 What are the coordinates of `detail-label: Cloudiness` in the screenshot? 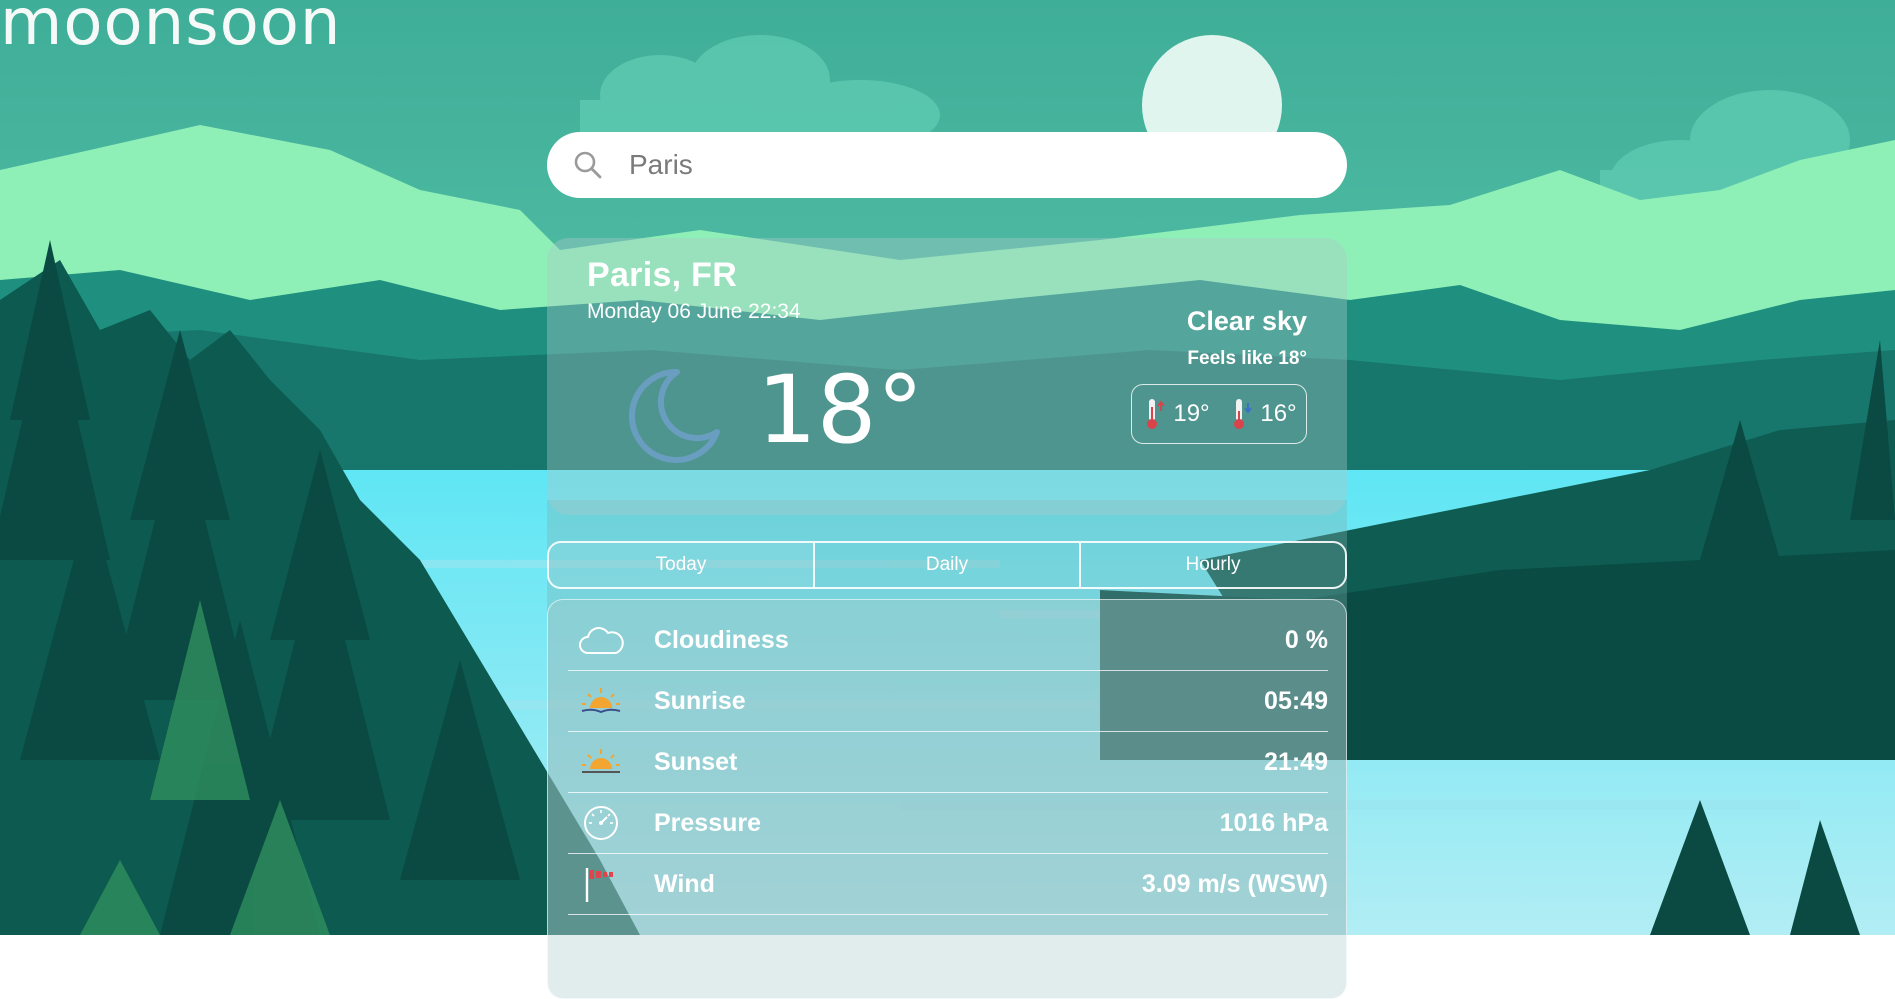 It's located at (721, 639).